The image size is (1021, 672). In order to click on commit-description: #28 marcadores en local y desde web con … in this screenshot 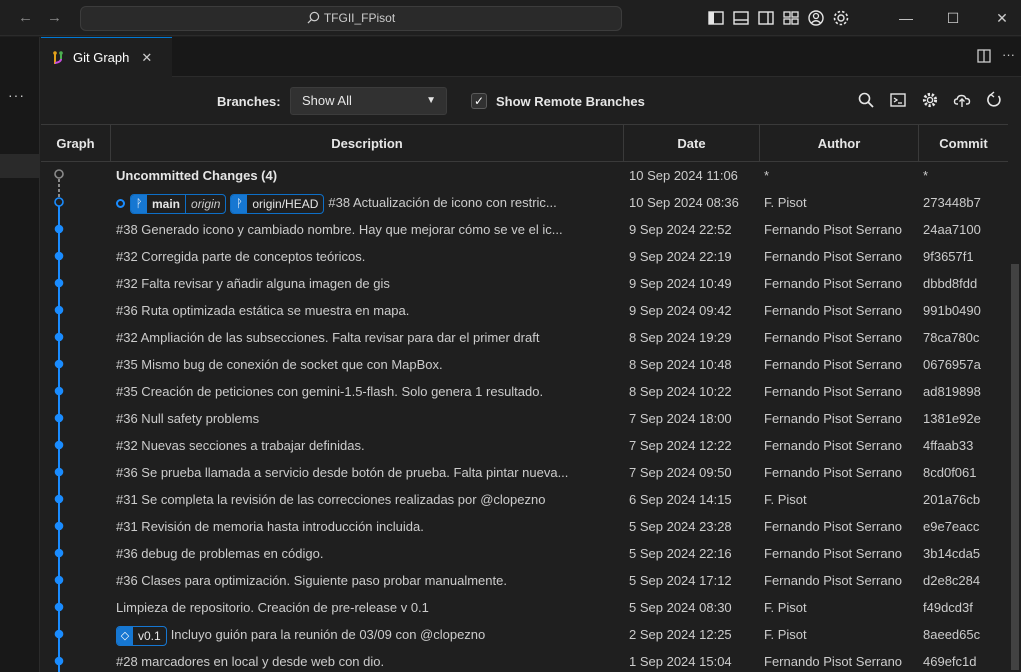, I will do `click(370, 660)`.